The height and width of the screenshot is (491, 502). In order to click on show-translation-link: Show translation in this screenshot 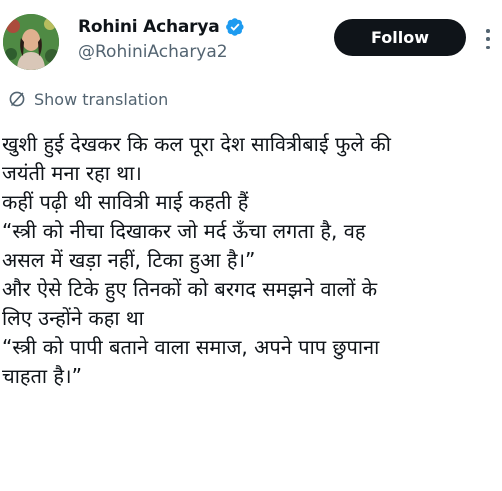, I will do `click(88, 99)`.